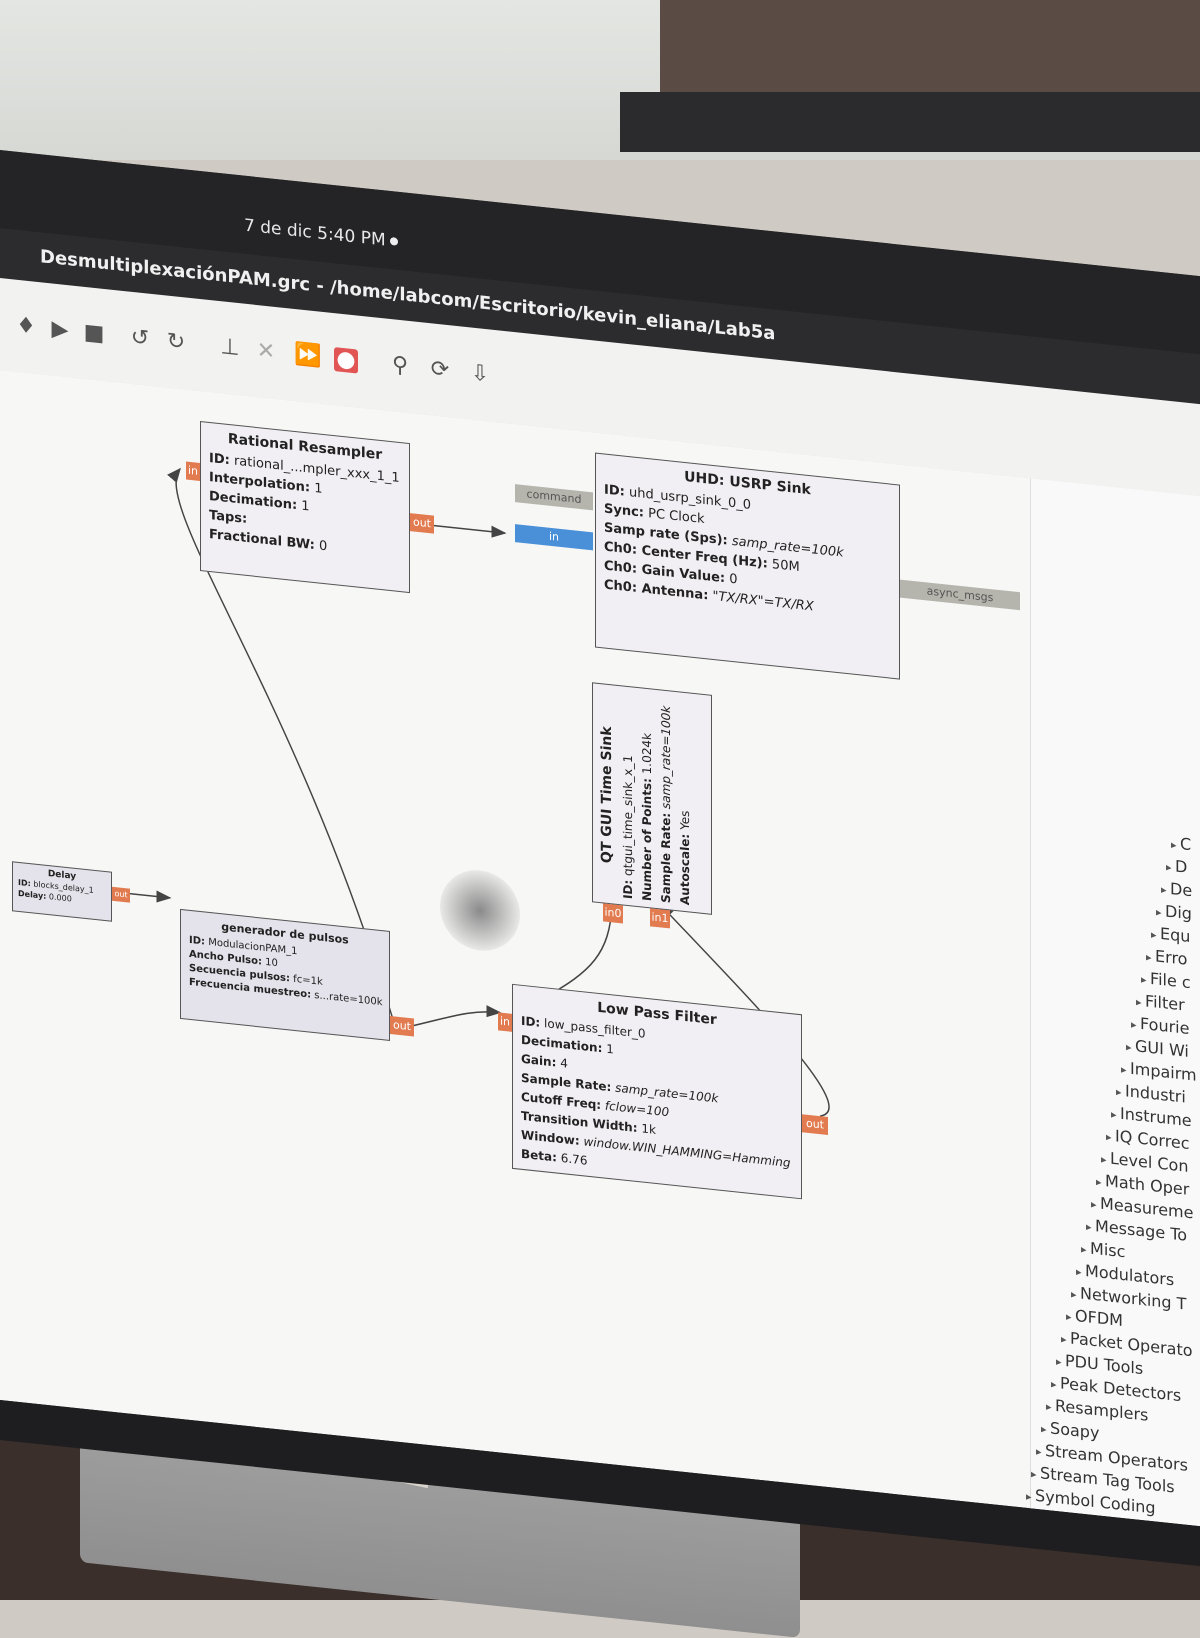  Describe the element at coordinates (94, 334) in the screenshot. I see `stop-icon: ■` at that location.